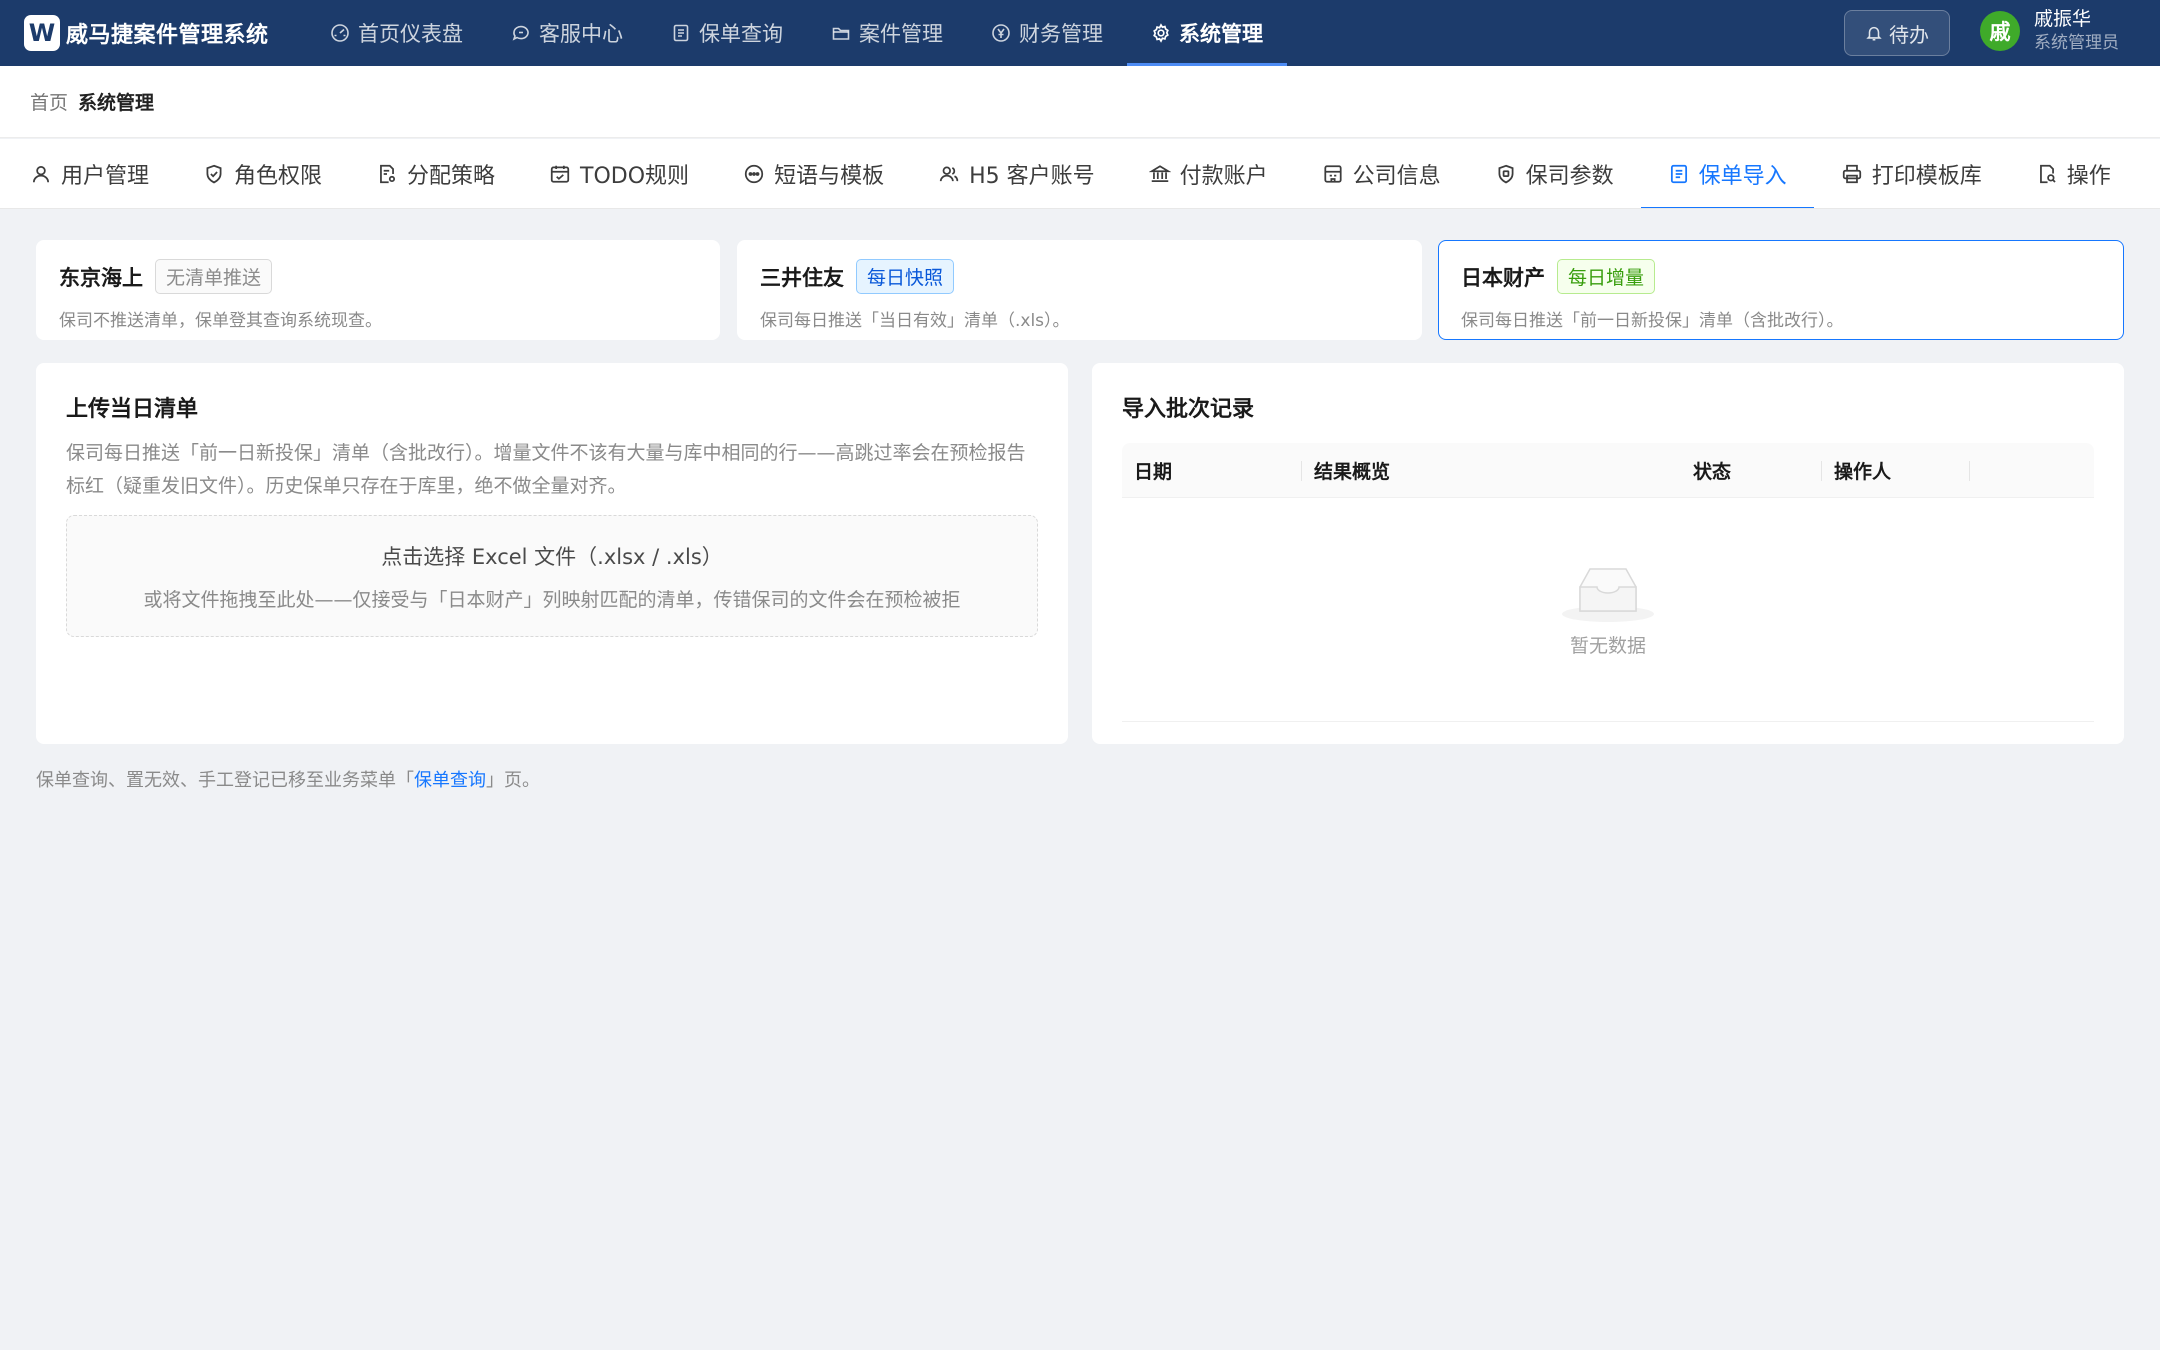 The image size is (2160, 1350). Describe the element at coordinates (167, 35) in the screenshot. I see `app-title: 威马捷案件管理系统` at that location.